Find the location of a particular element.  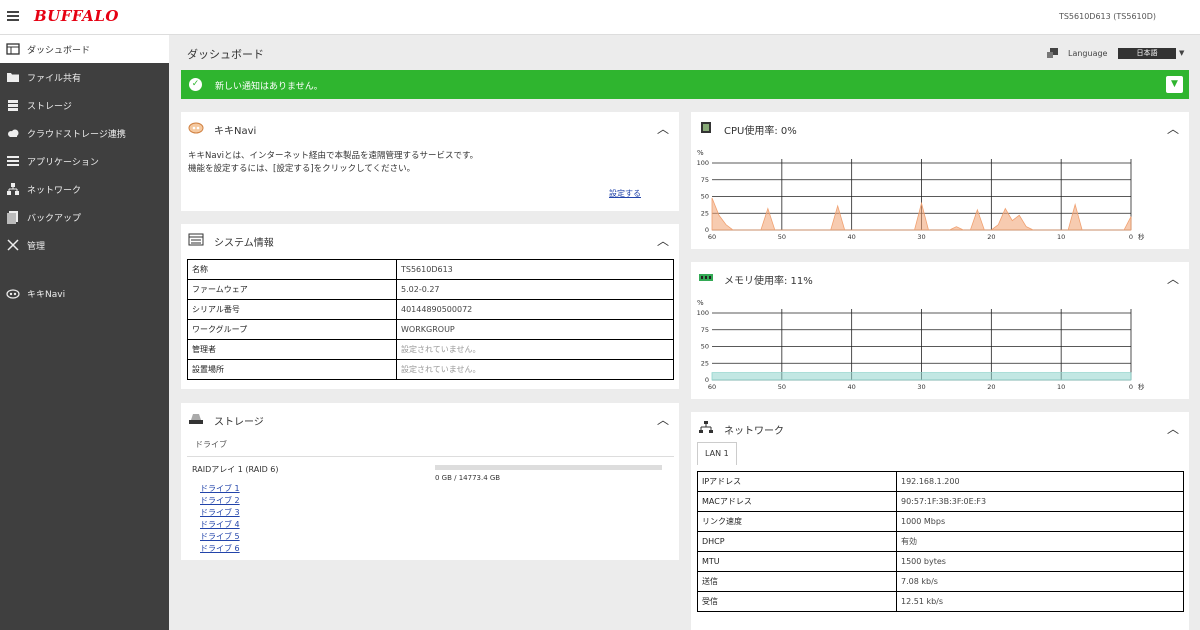

row-key: ファームウェア is located at coordinates (292, 289).